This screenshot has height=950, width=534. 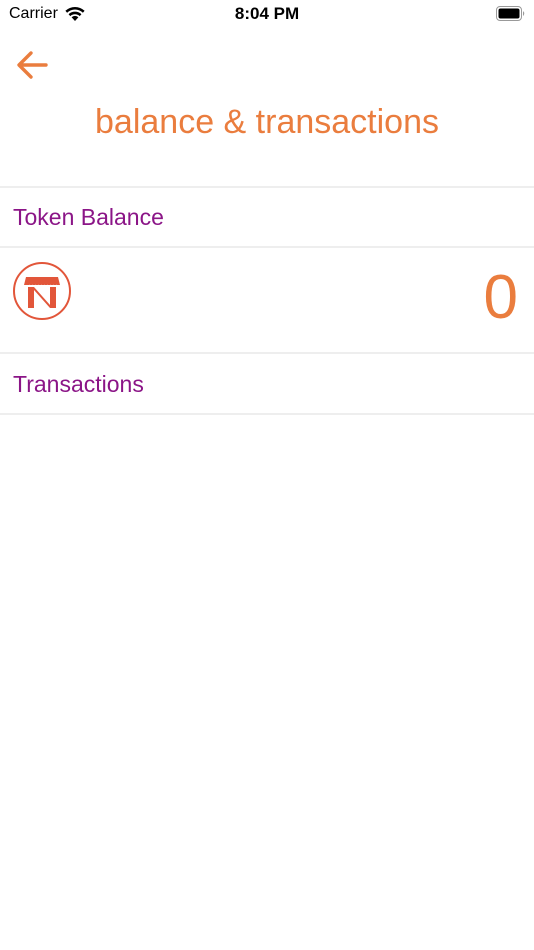 What do you see at coordinates (88, 217) in the screenshot?
I see `token-balance-header: Token Balance` at bounding box center [88, 217].